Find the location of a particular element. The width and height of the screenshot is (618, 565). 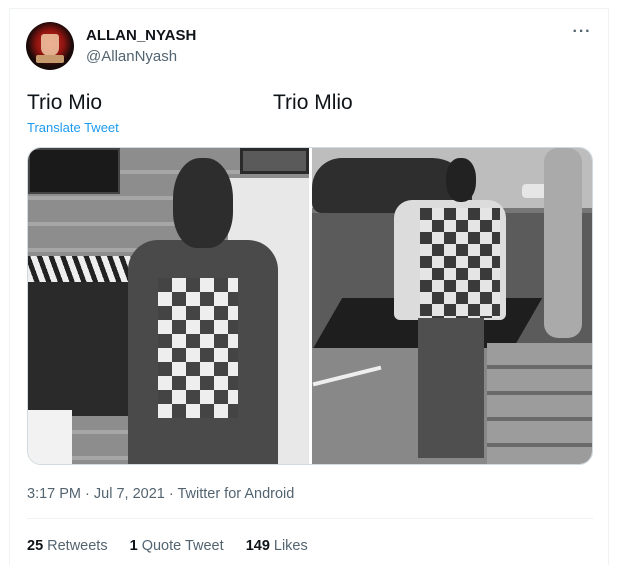

likes-label: Likes is located at coordinates (290, 546).